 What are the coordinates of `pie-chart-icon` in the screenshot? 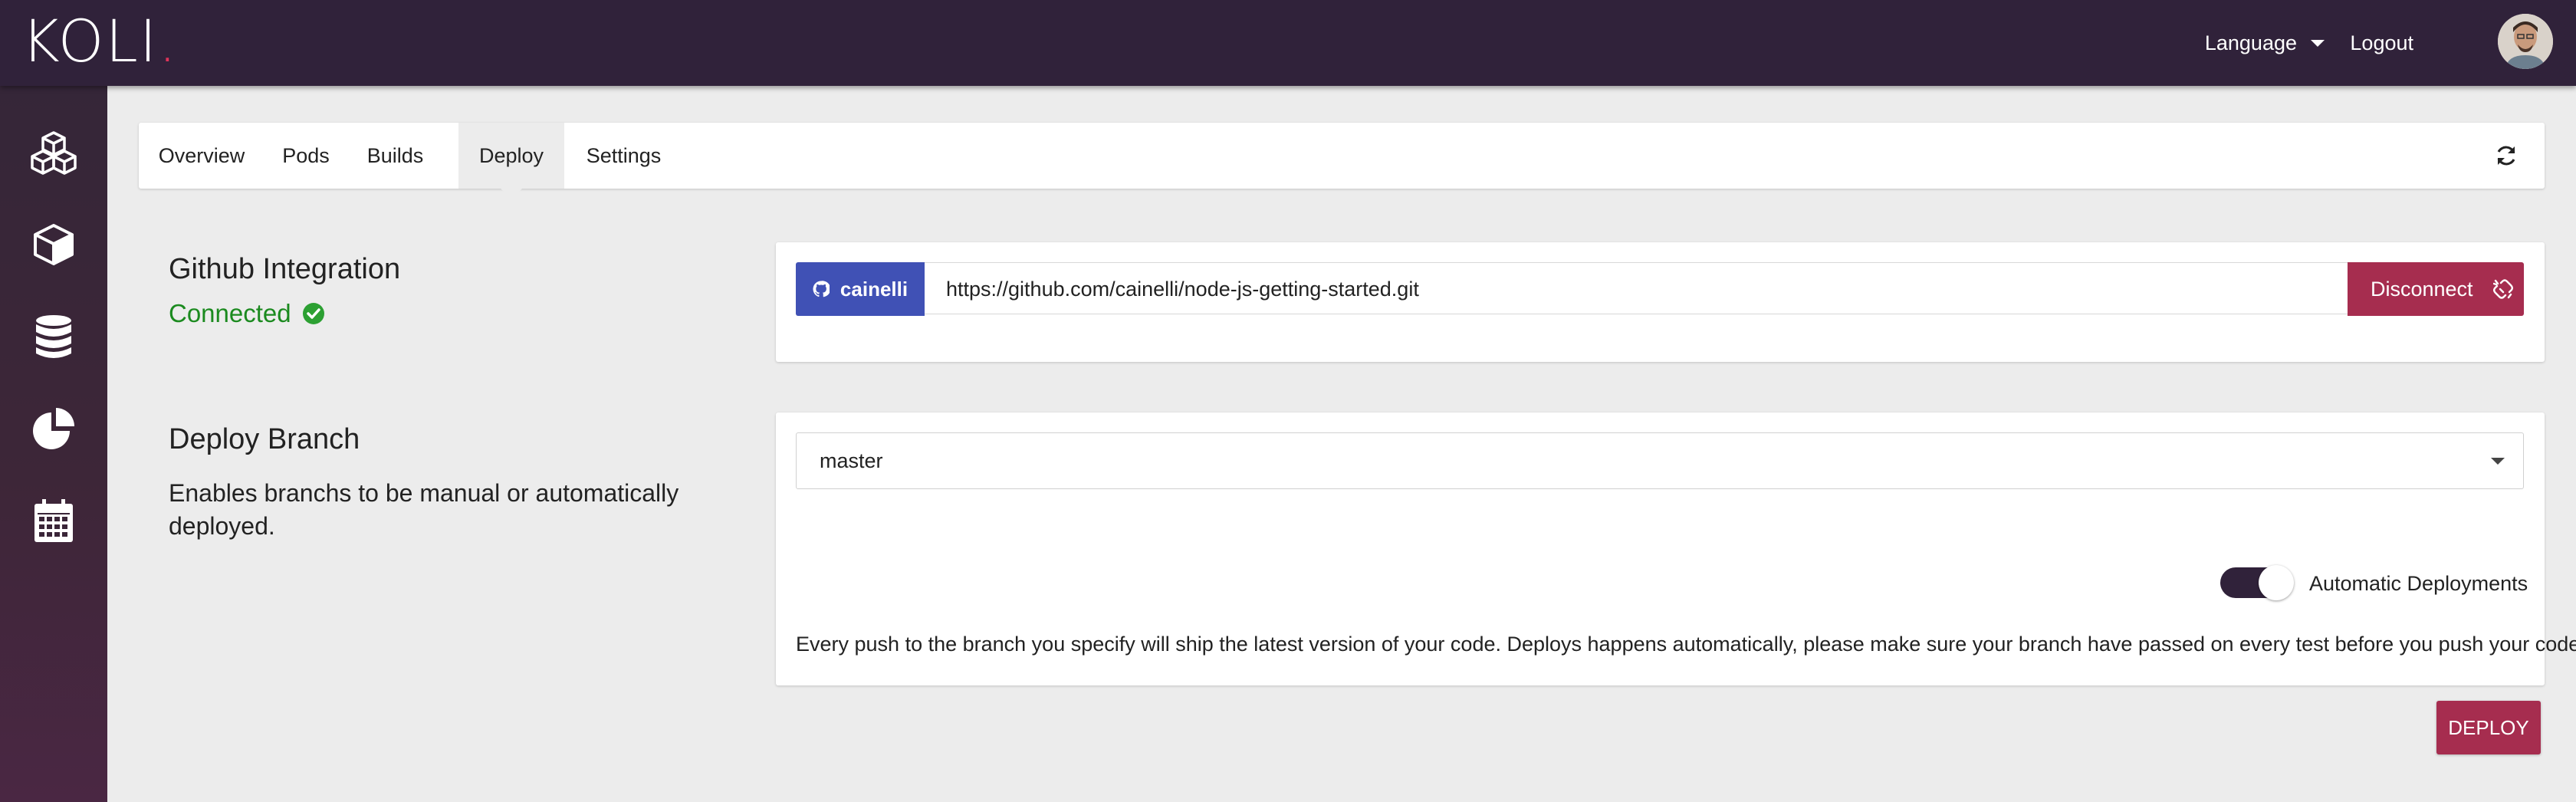 It's located at (53, 428).